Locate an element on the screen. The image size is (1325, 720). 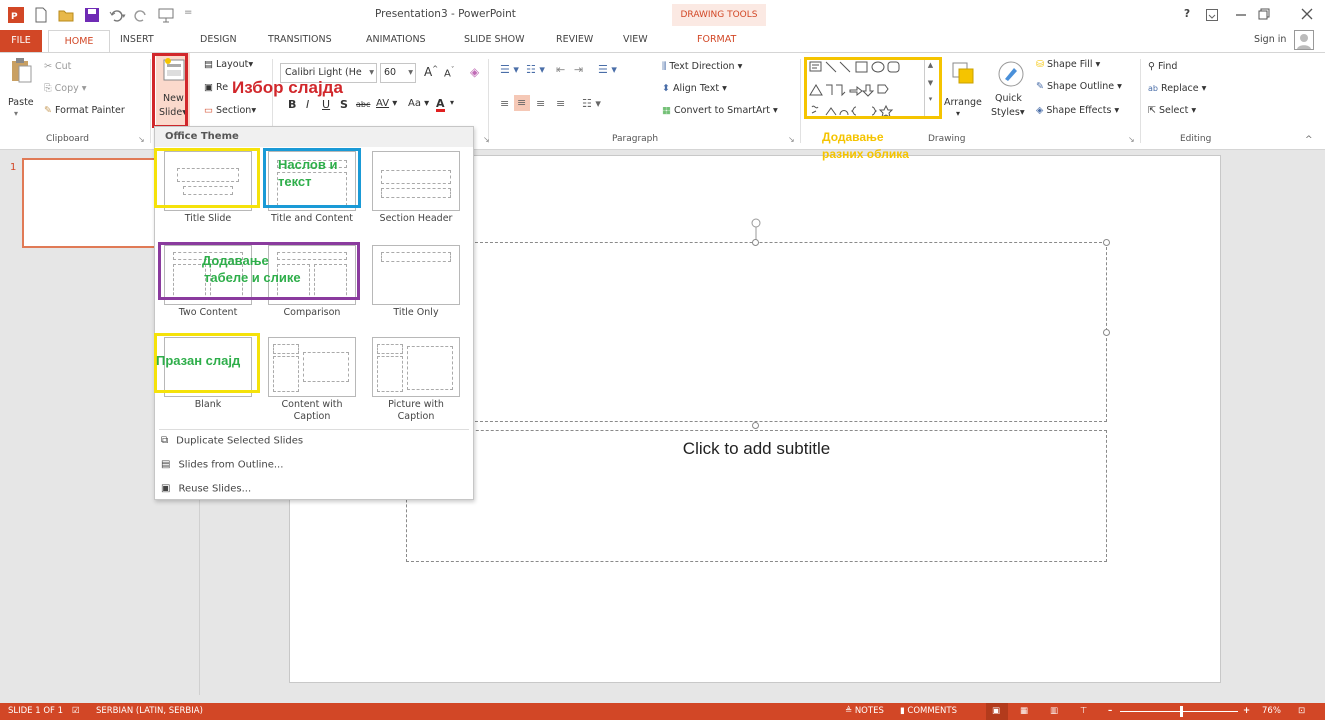
tab-home: HOME is located at coordinates (79, 41).